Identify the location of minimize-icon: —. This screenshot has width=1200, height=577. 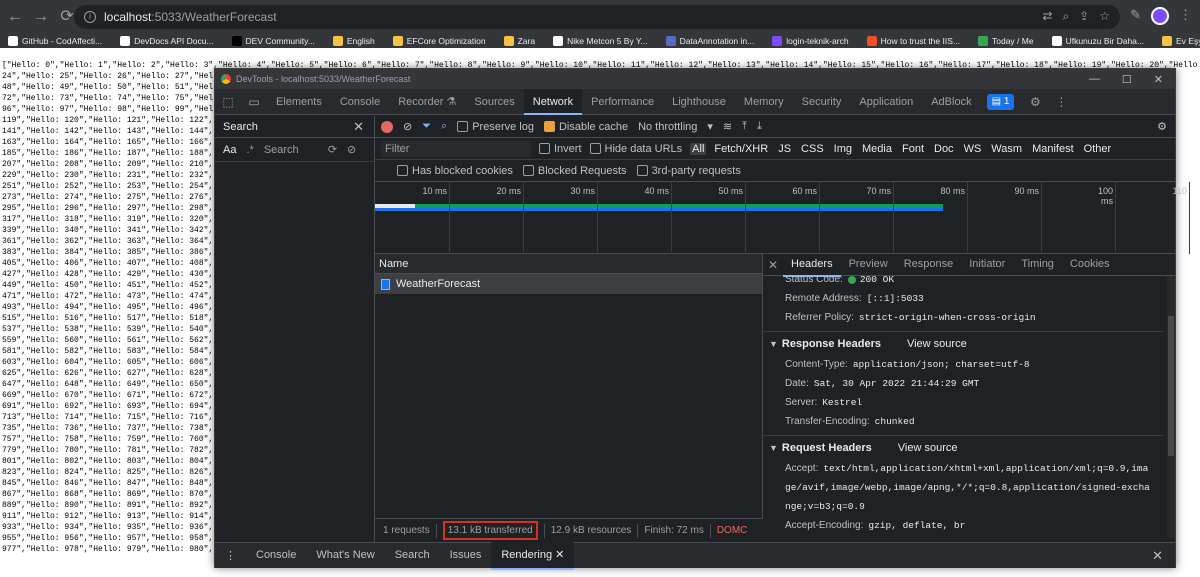
(1094, 79).